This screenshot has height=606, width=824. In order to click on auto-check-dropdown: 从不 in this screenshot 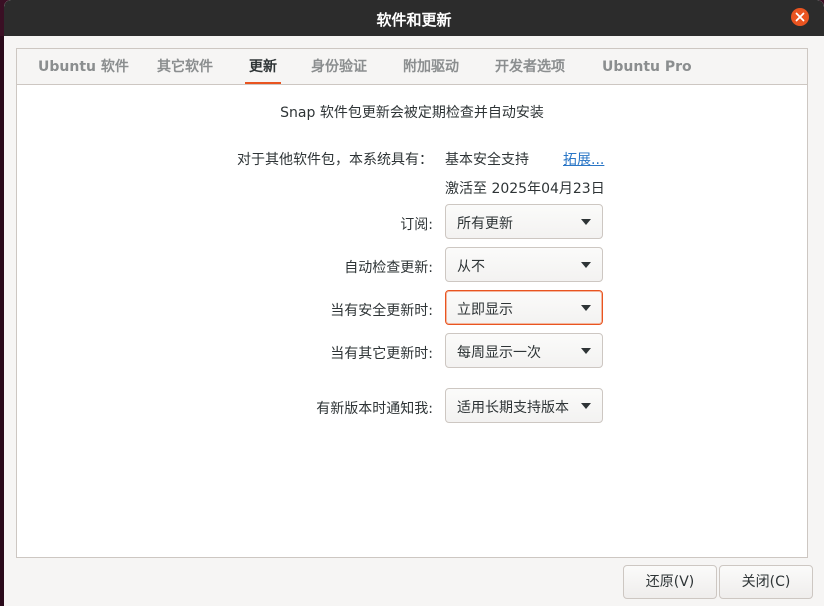, I will do `click(524, 264)`.